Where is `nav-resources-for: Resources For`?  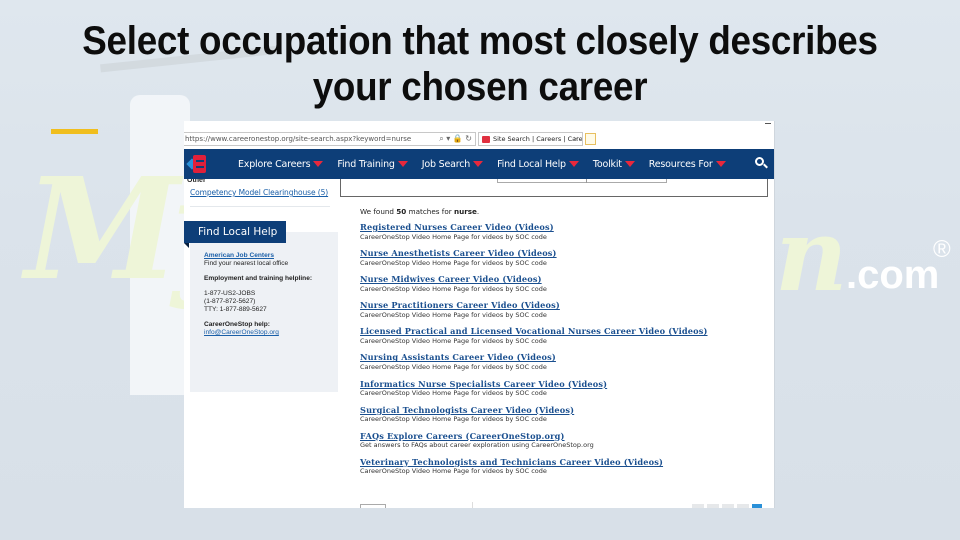
nav-resources-for: Resources For is located at coordinates (687, 164).